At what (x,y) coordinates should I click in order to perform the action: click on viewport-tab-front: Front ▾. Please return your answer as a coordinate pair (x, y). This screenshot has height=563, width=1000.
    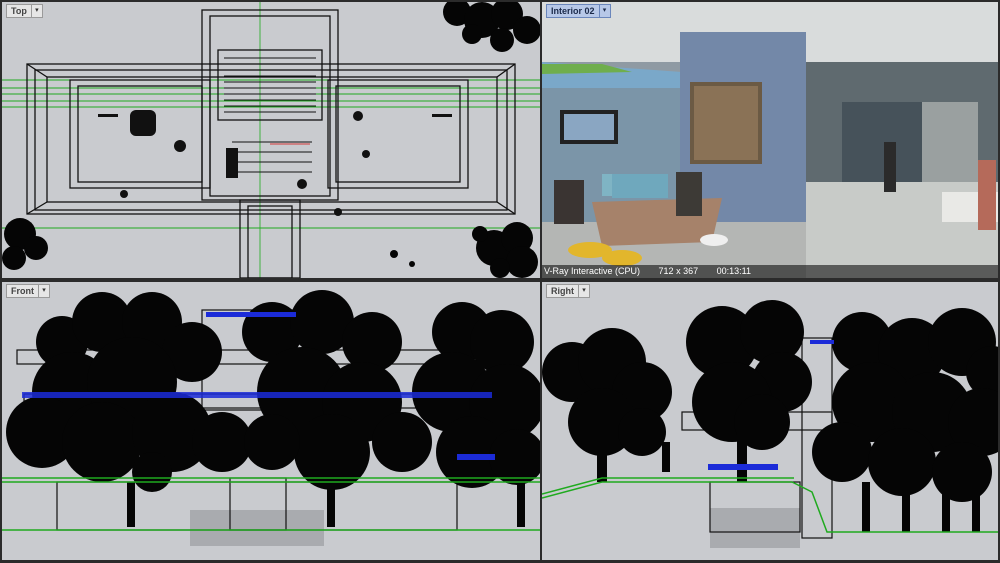
    Looking at the image, I should click on (28, 291).